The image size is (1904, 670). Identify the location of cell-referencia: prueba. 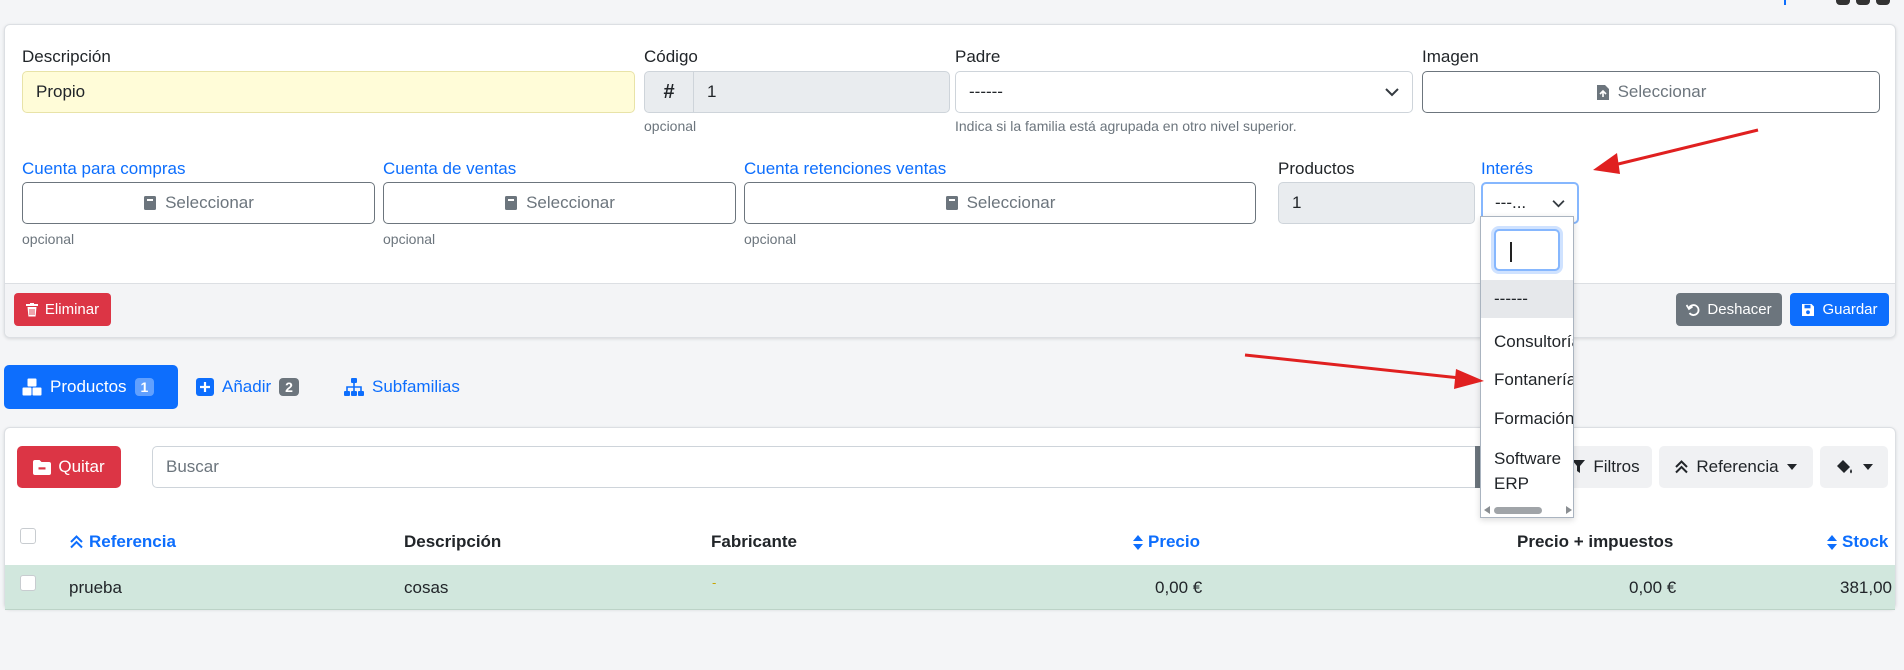
(95, 587).